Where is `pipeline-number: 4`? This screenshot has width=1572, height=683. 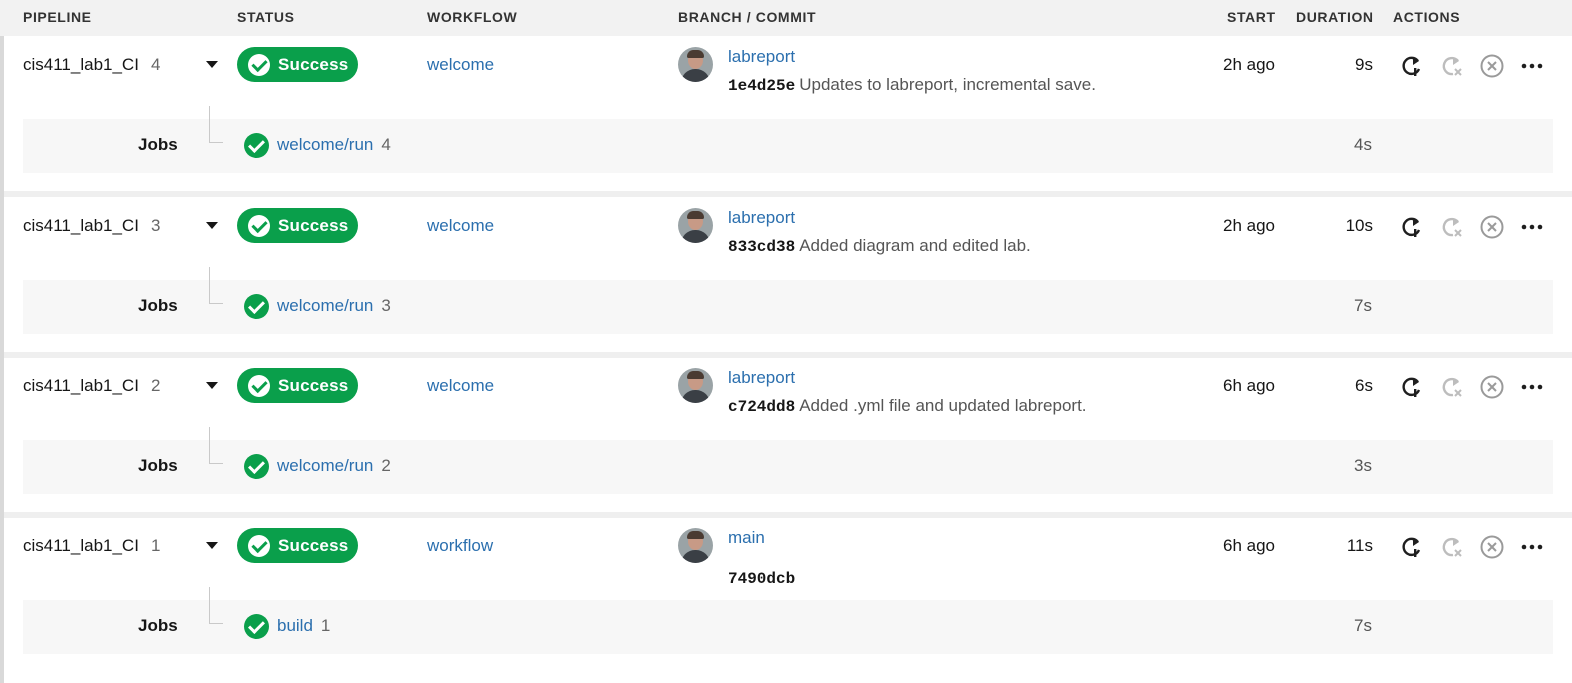
pipeline-number: 4 is located at coordinates (156, 64).